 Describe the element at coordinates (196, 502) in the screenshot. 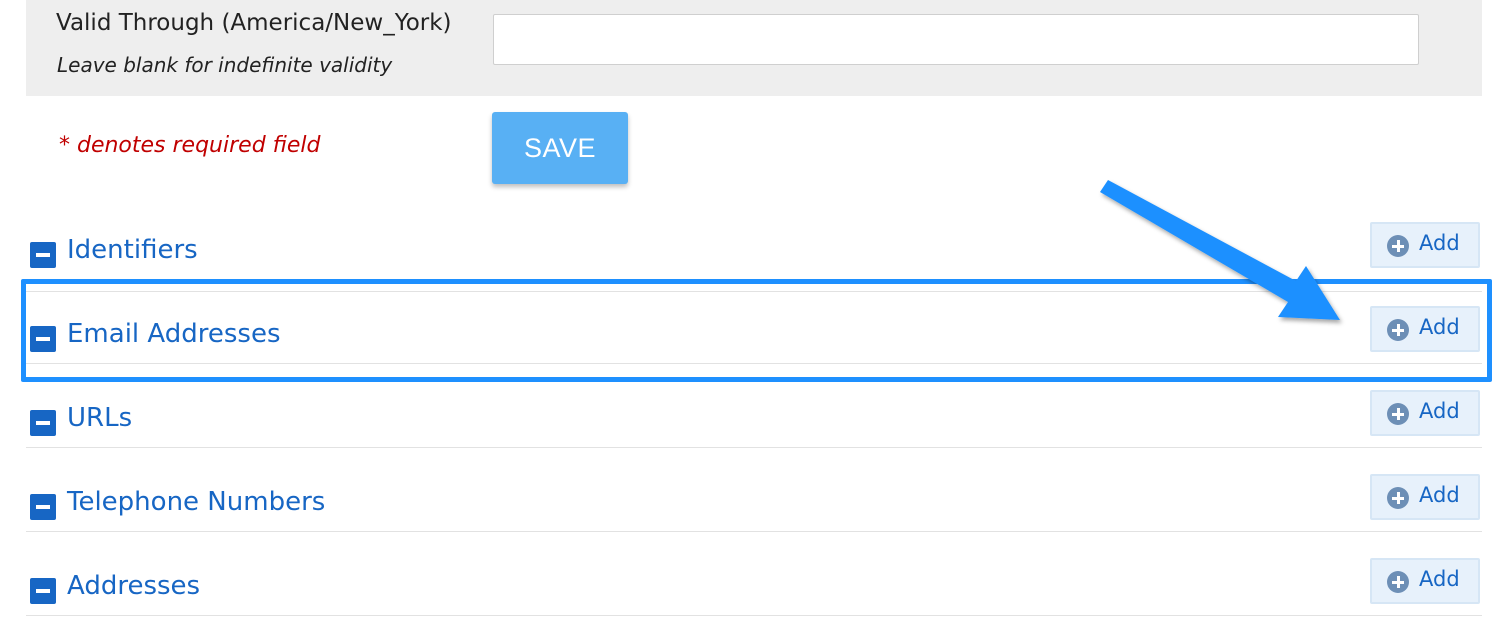

I see `section-title-telephone-numbers: Telephone Numbers` at that location.